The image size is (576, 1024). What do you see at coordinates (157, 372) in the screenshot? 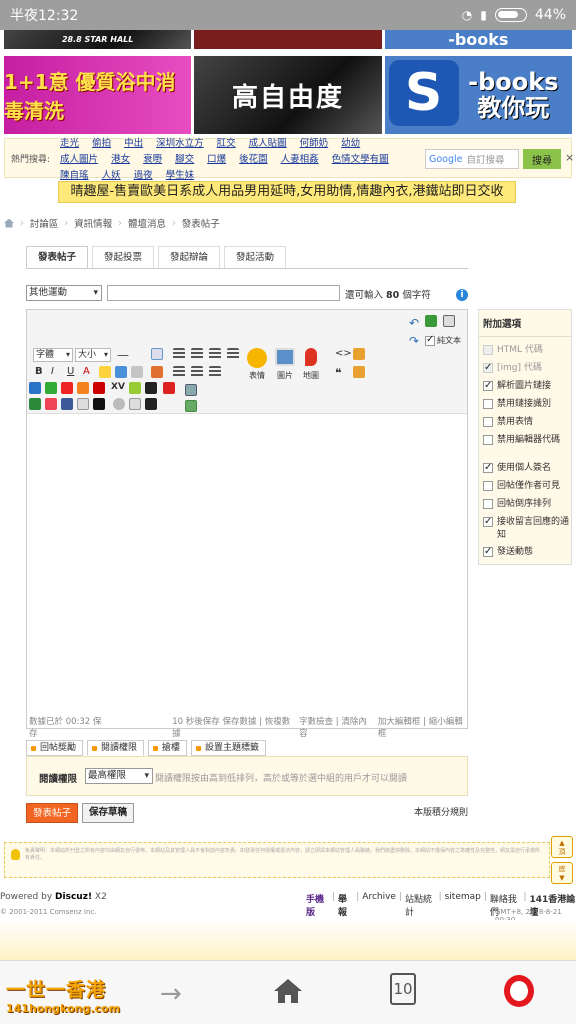
I see `clear-format-icon` at bounding box center [157, 372].